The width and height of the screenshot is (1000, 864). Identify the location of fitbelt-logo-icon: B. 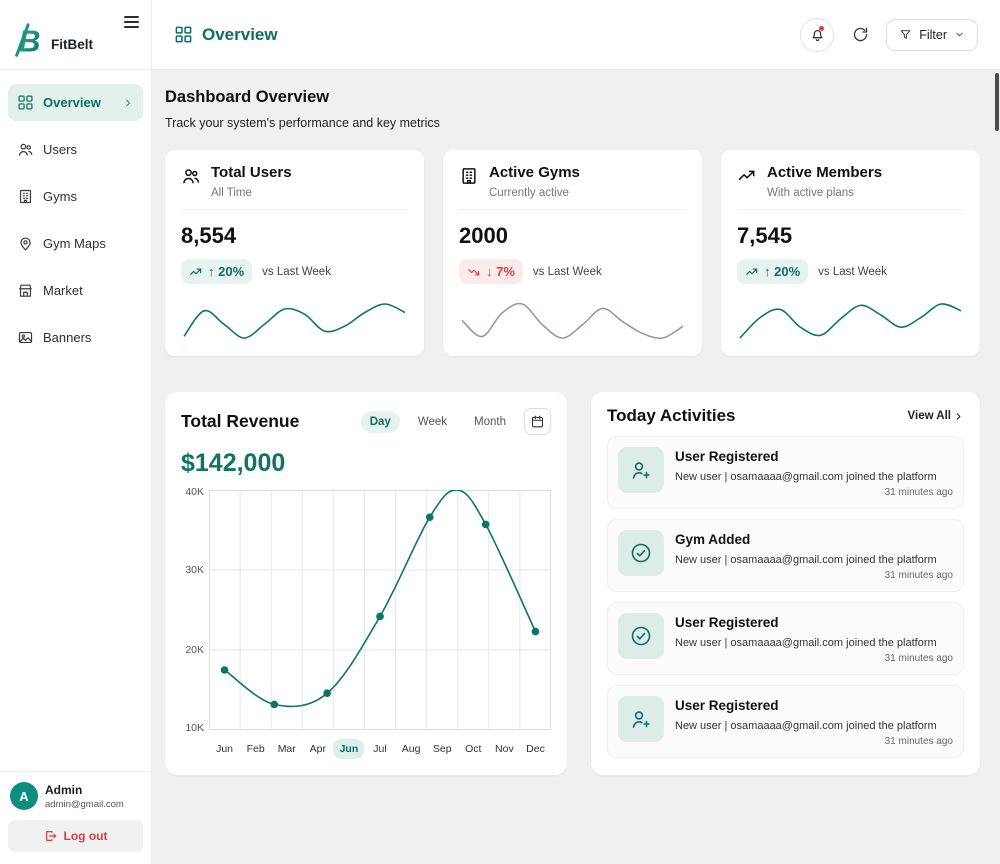
(28, 40).